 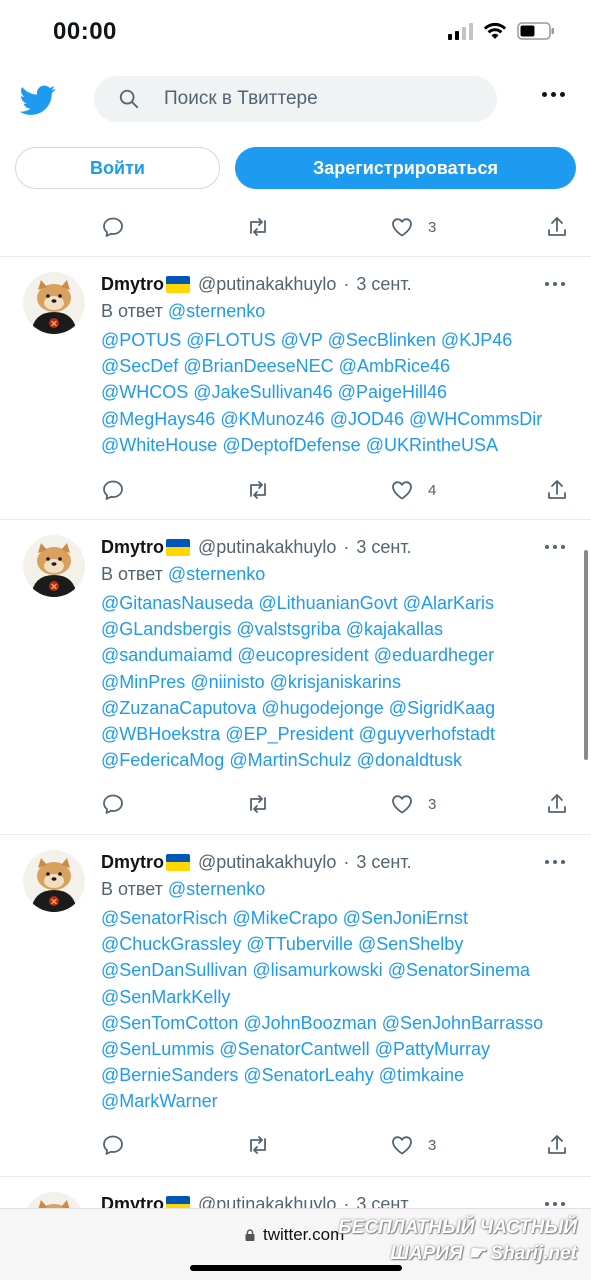 I want to click on mention-link: @ChuckGrassley, so click(x=171, y=944).